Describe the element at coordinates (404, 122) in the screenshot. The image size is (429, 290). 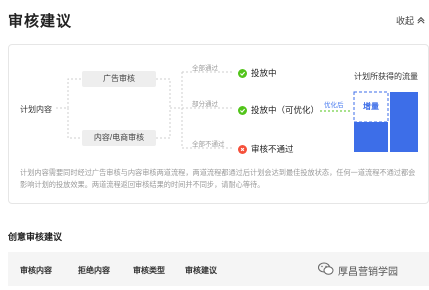
I see `traffic-bar-optimized` at that location.